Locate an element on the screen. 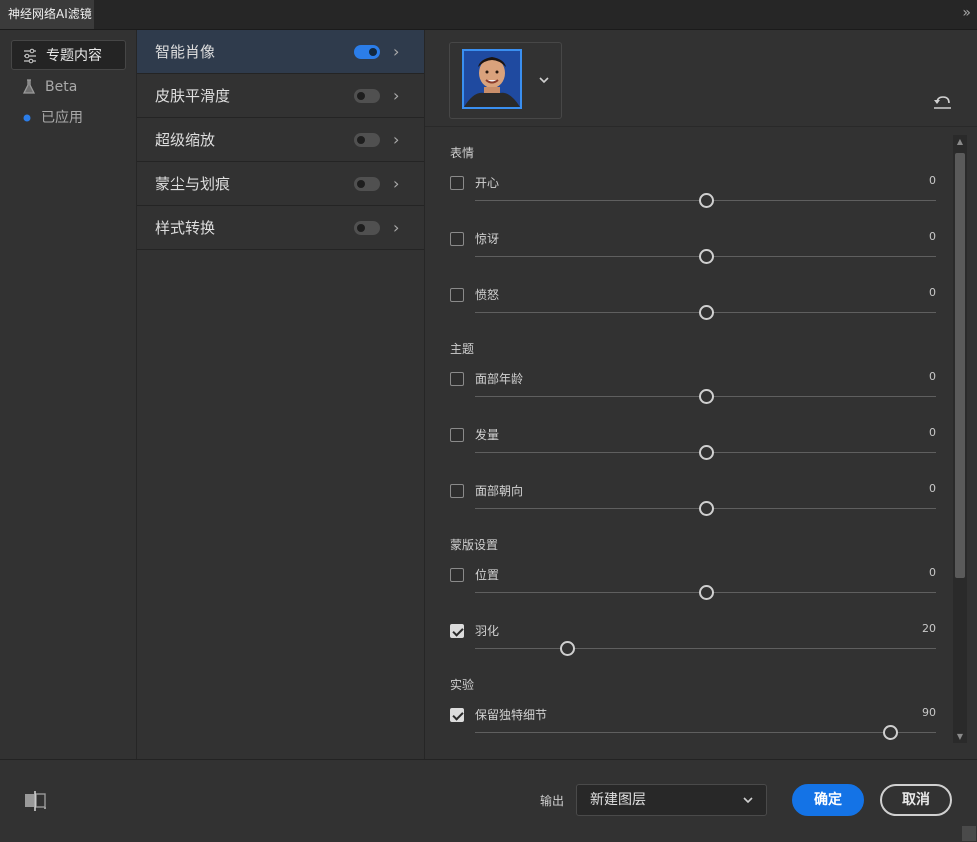 The image size is (977, 842). slider-row-happy: 开心 0 is located at coordinates (693, 195).